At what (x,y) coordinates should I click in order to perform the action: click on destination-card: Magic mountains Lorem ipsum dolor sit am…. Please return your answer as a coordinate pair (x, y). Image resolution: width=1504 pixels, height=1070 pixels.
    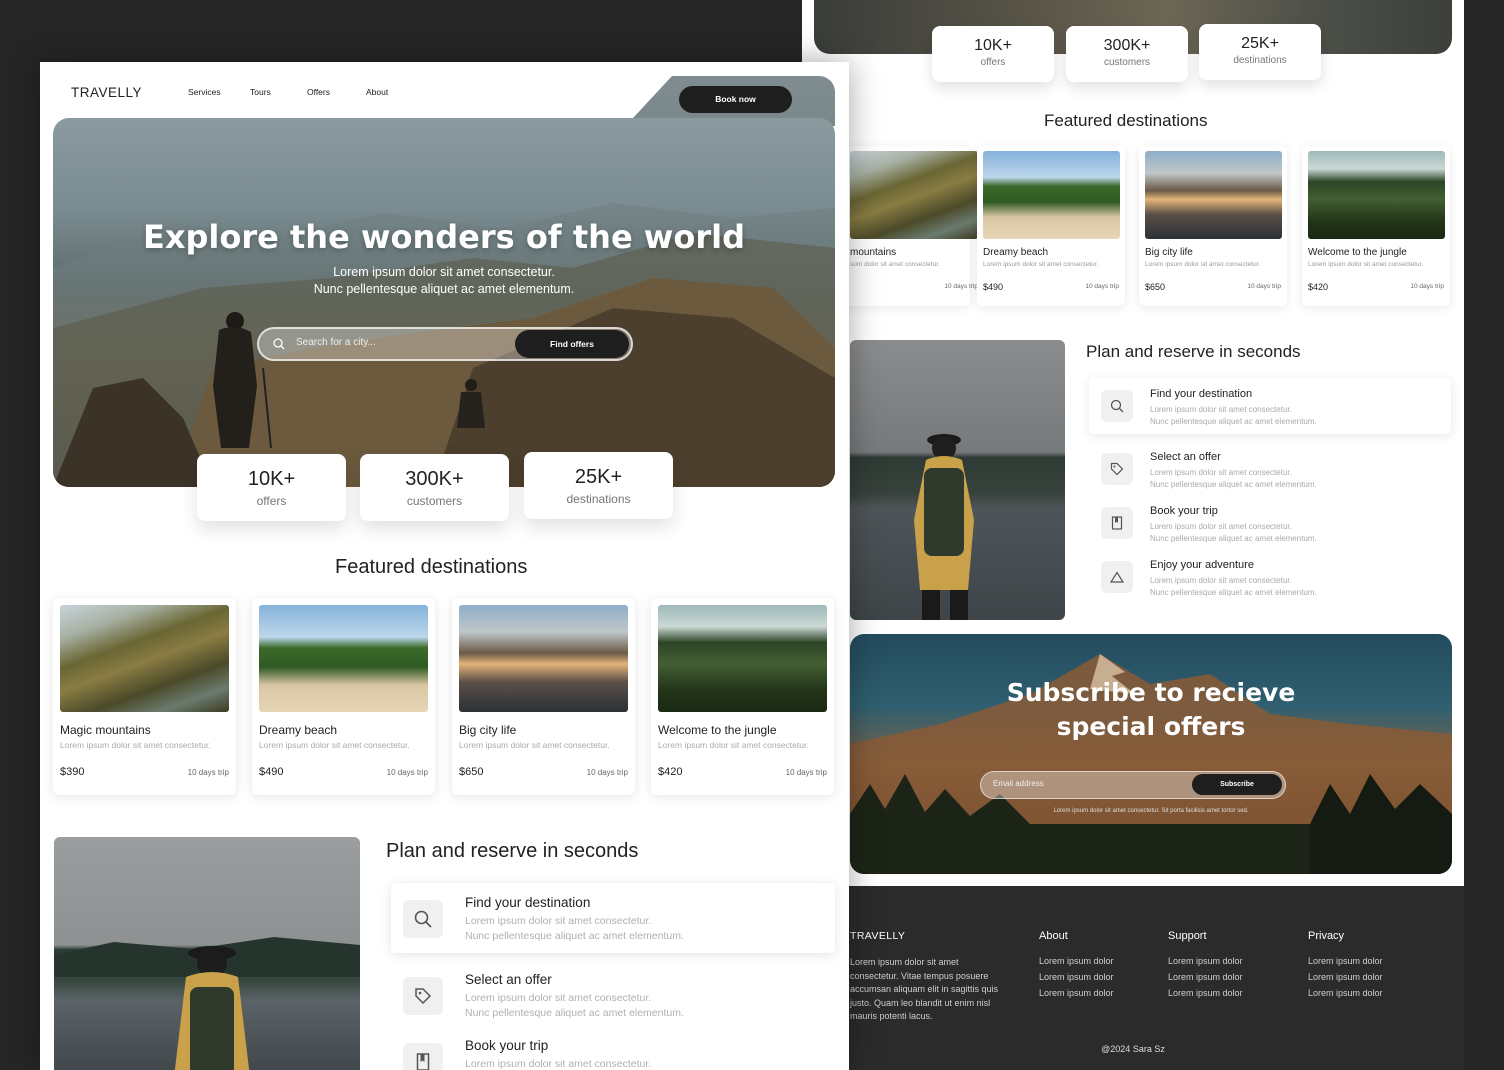
    Looking at the image, I should click on (144, 696).